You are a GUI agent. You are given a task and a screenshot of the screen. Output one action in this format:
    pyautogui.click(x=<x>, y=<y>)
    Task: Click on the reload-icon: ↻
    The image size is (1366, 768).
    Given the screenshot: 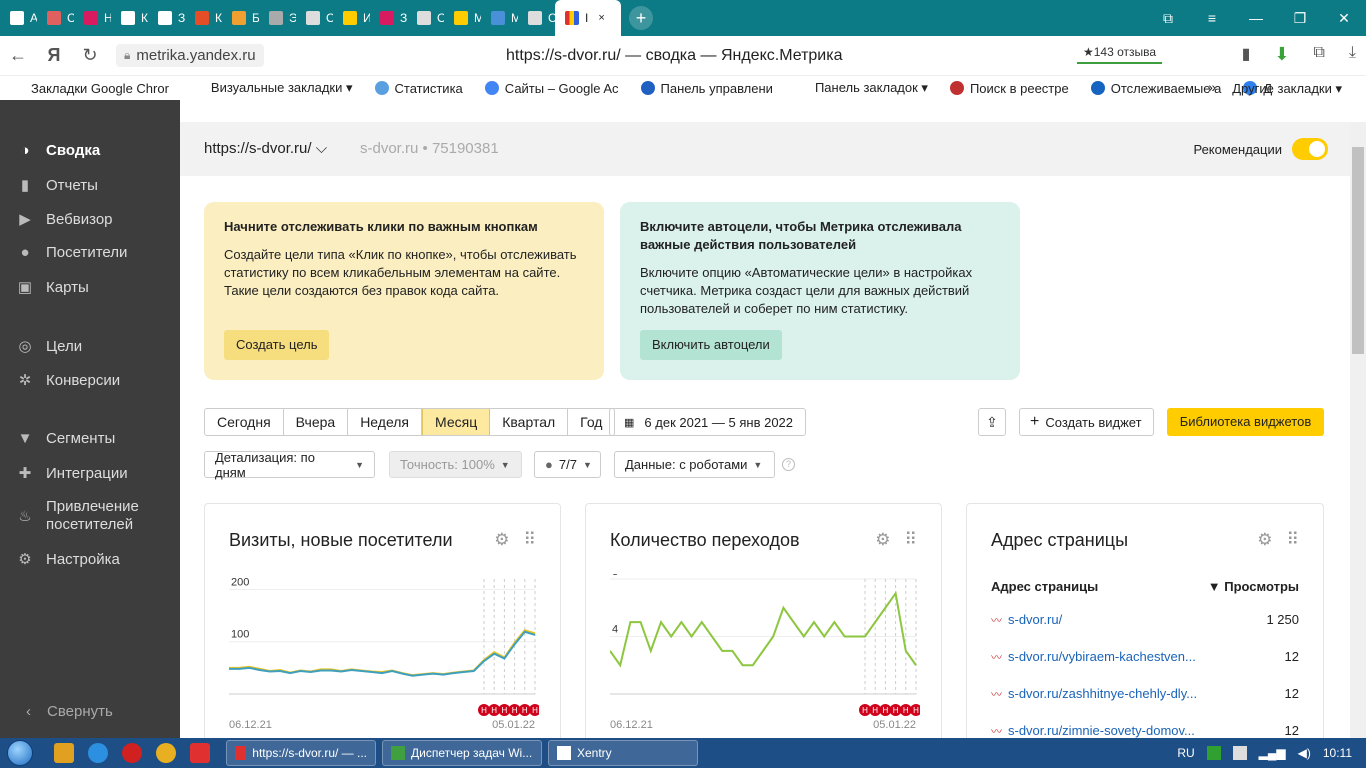 What is the action you would take?
    pyautogui.click(x=90, y=55)
    